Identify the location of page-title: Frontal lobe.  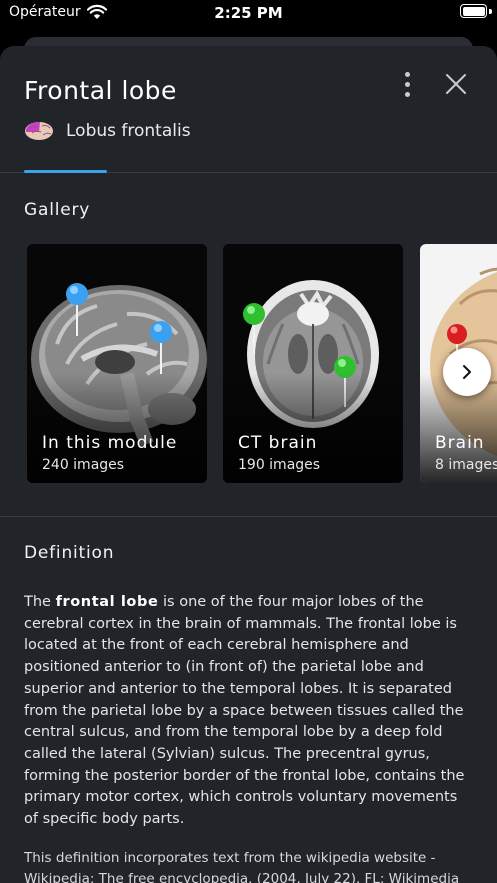
(100, 90).